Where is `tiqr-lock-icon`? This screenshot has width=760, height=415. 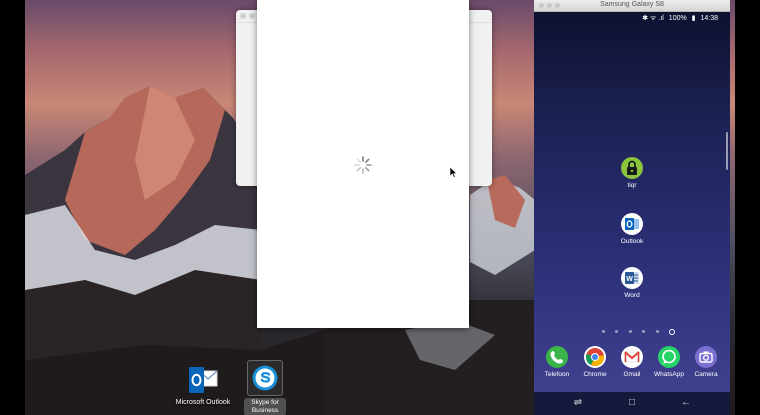 tiqr-lock-icon is located at coordinates (632, 168).